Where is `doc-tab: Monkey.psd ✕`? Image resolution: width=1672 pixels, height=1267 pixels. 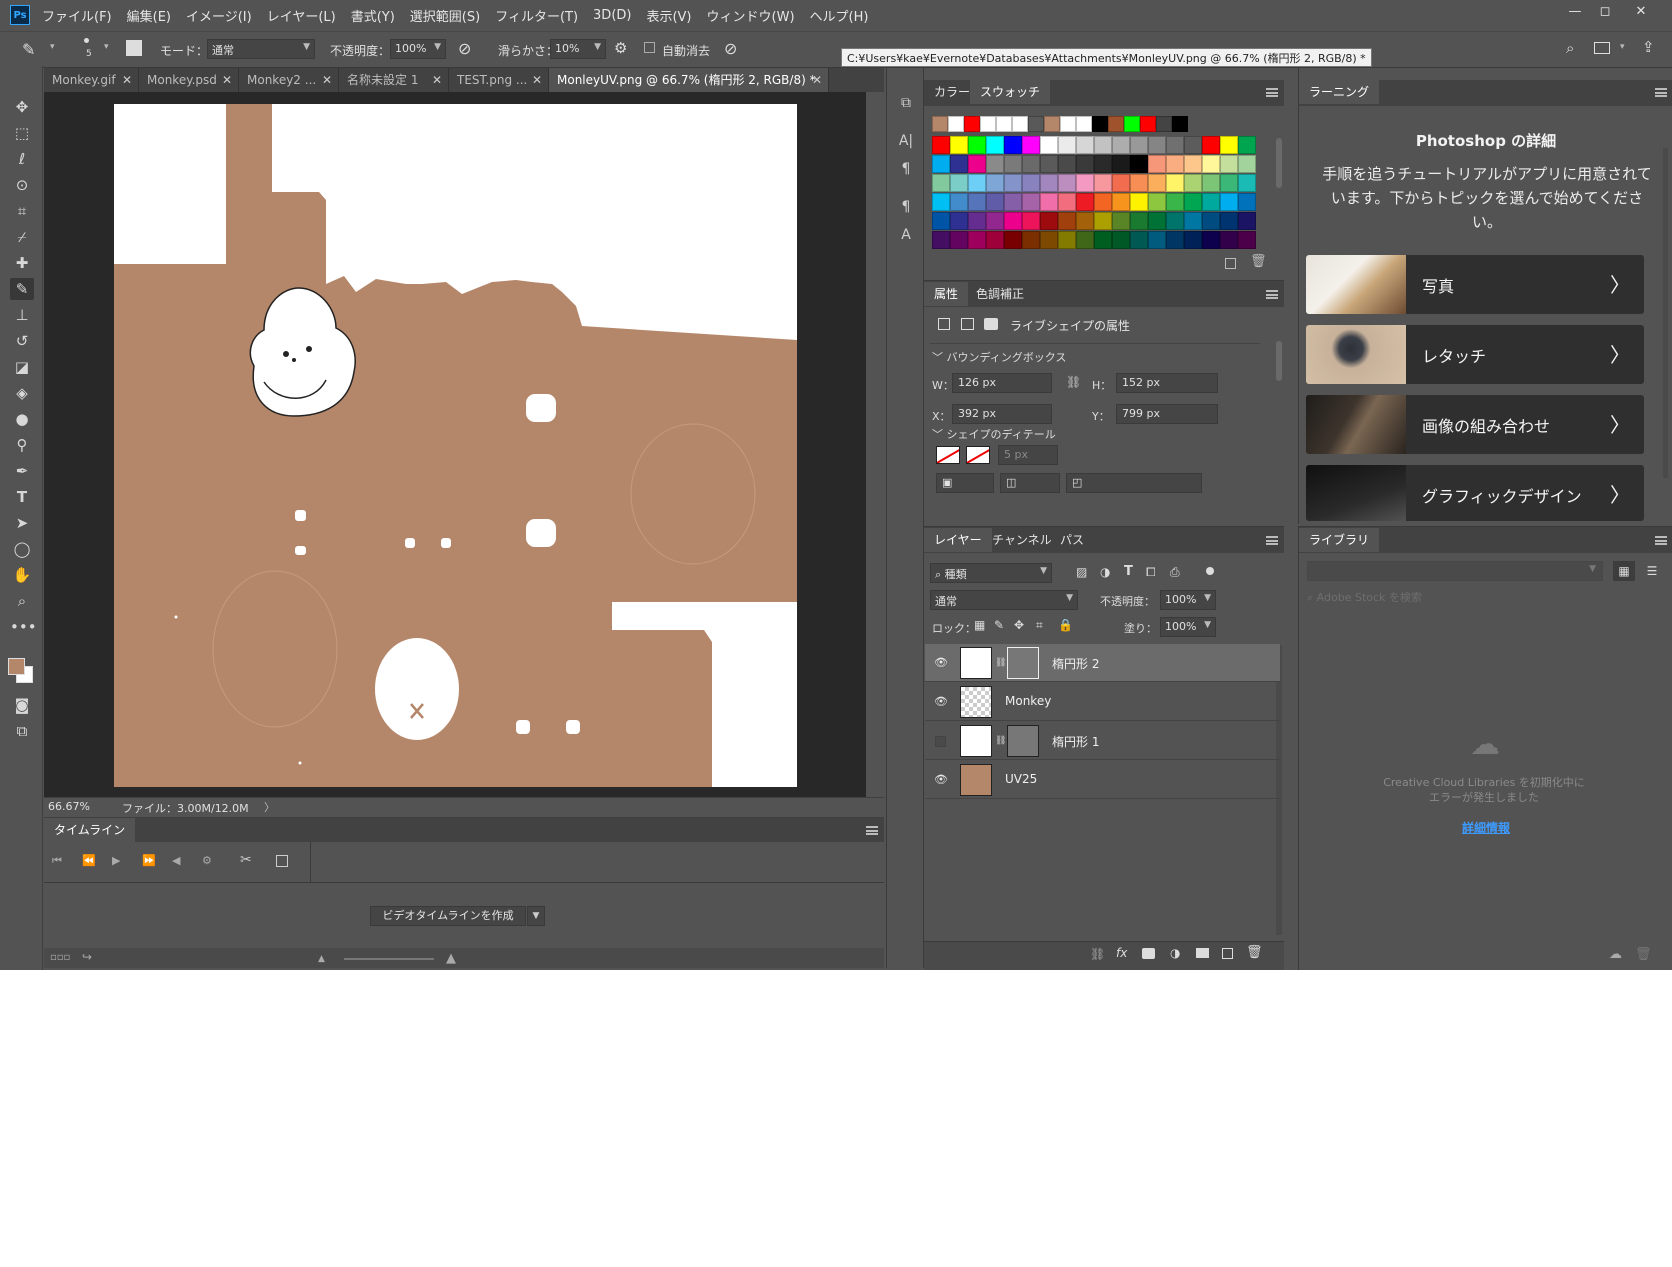
doc-tab: Monkey.psd ✕ is located at coordinates (189, 80).